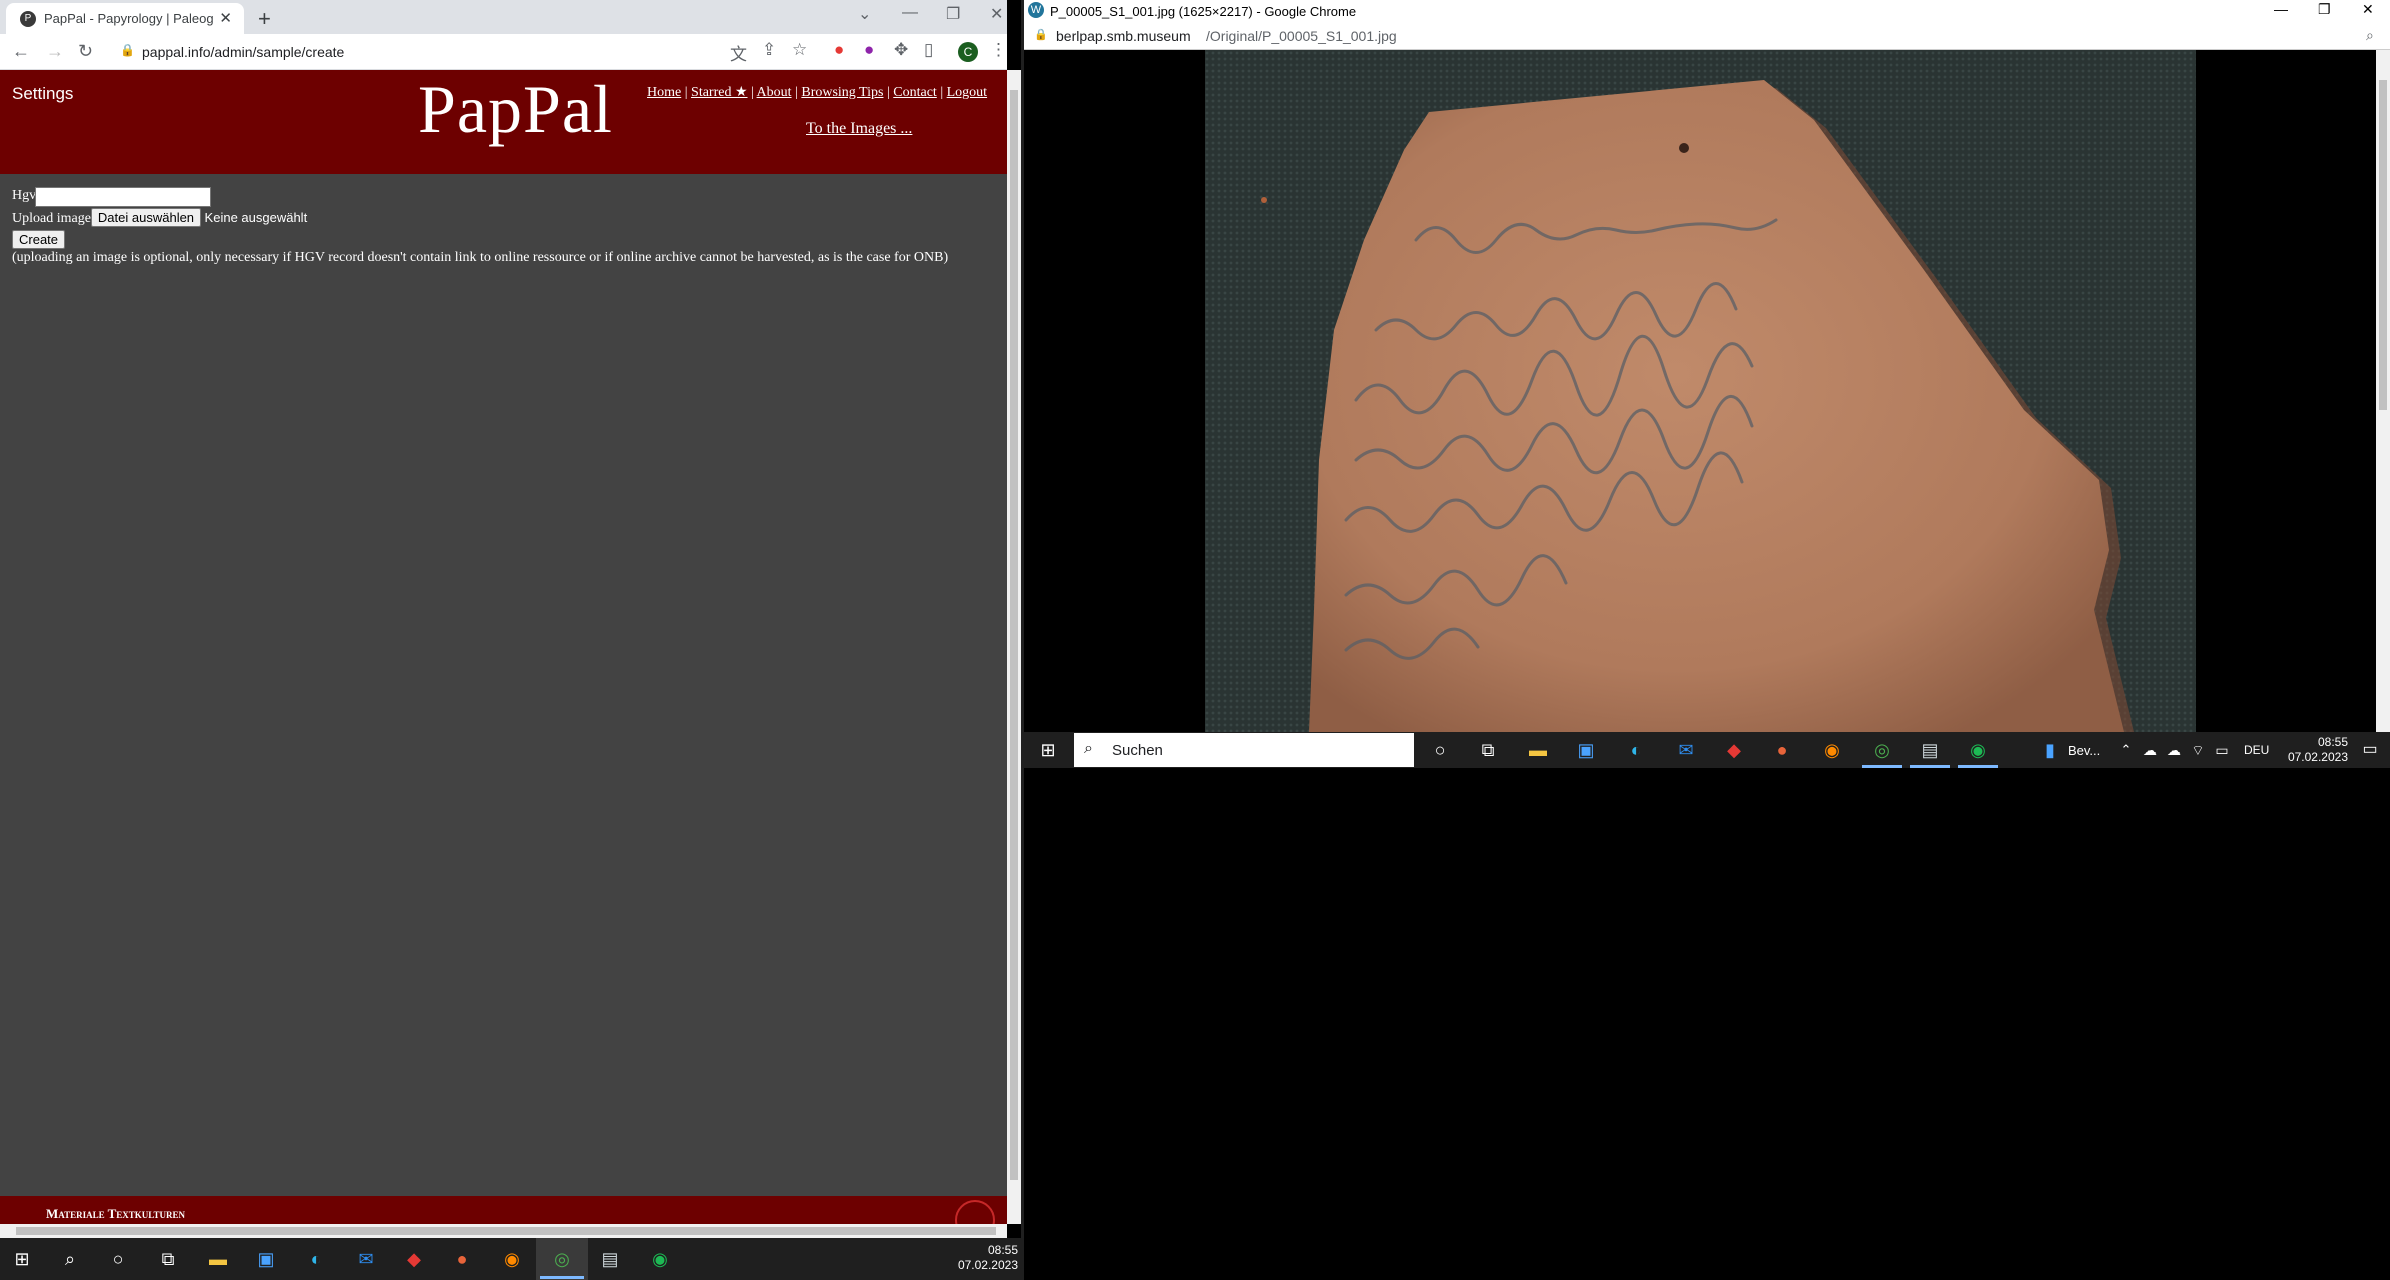 The width and height of the screenshot is (2390, 1280). What do you see at coordinates (719, 92) in the screenshot?
I see `nav-starred: Starred ★` at bounding box center [719, 92].